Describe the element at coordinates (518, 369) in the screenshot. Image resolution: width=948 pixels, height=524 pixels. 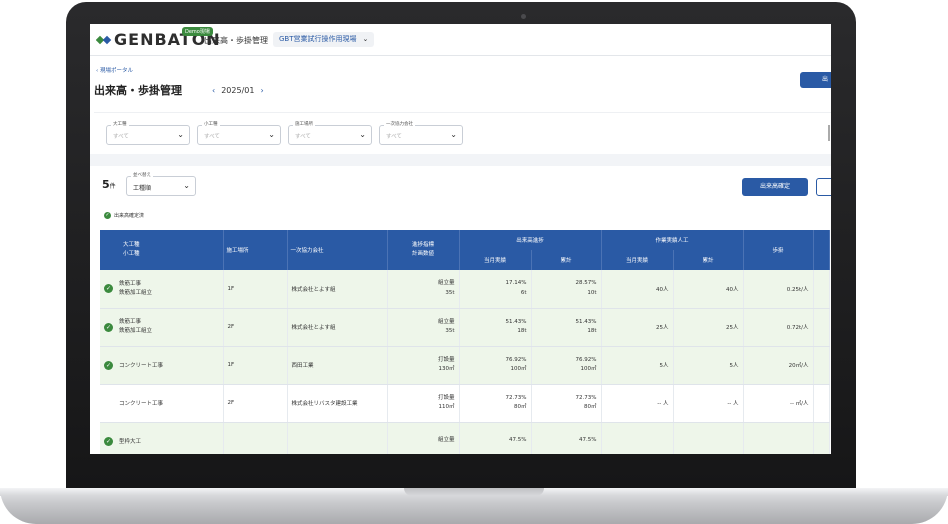
I see `row-output-val: 100㎥` at that location.